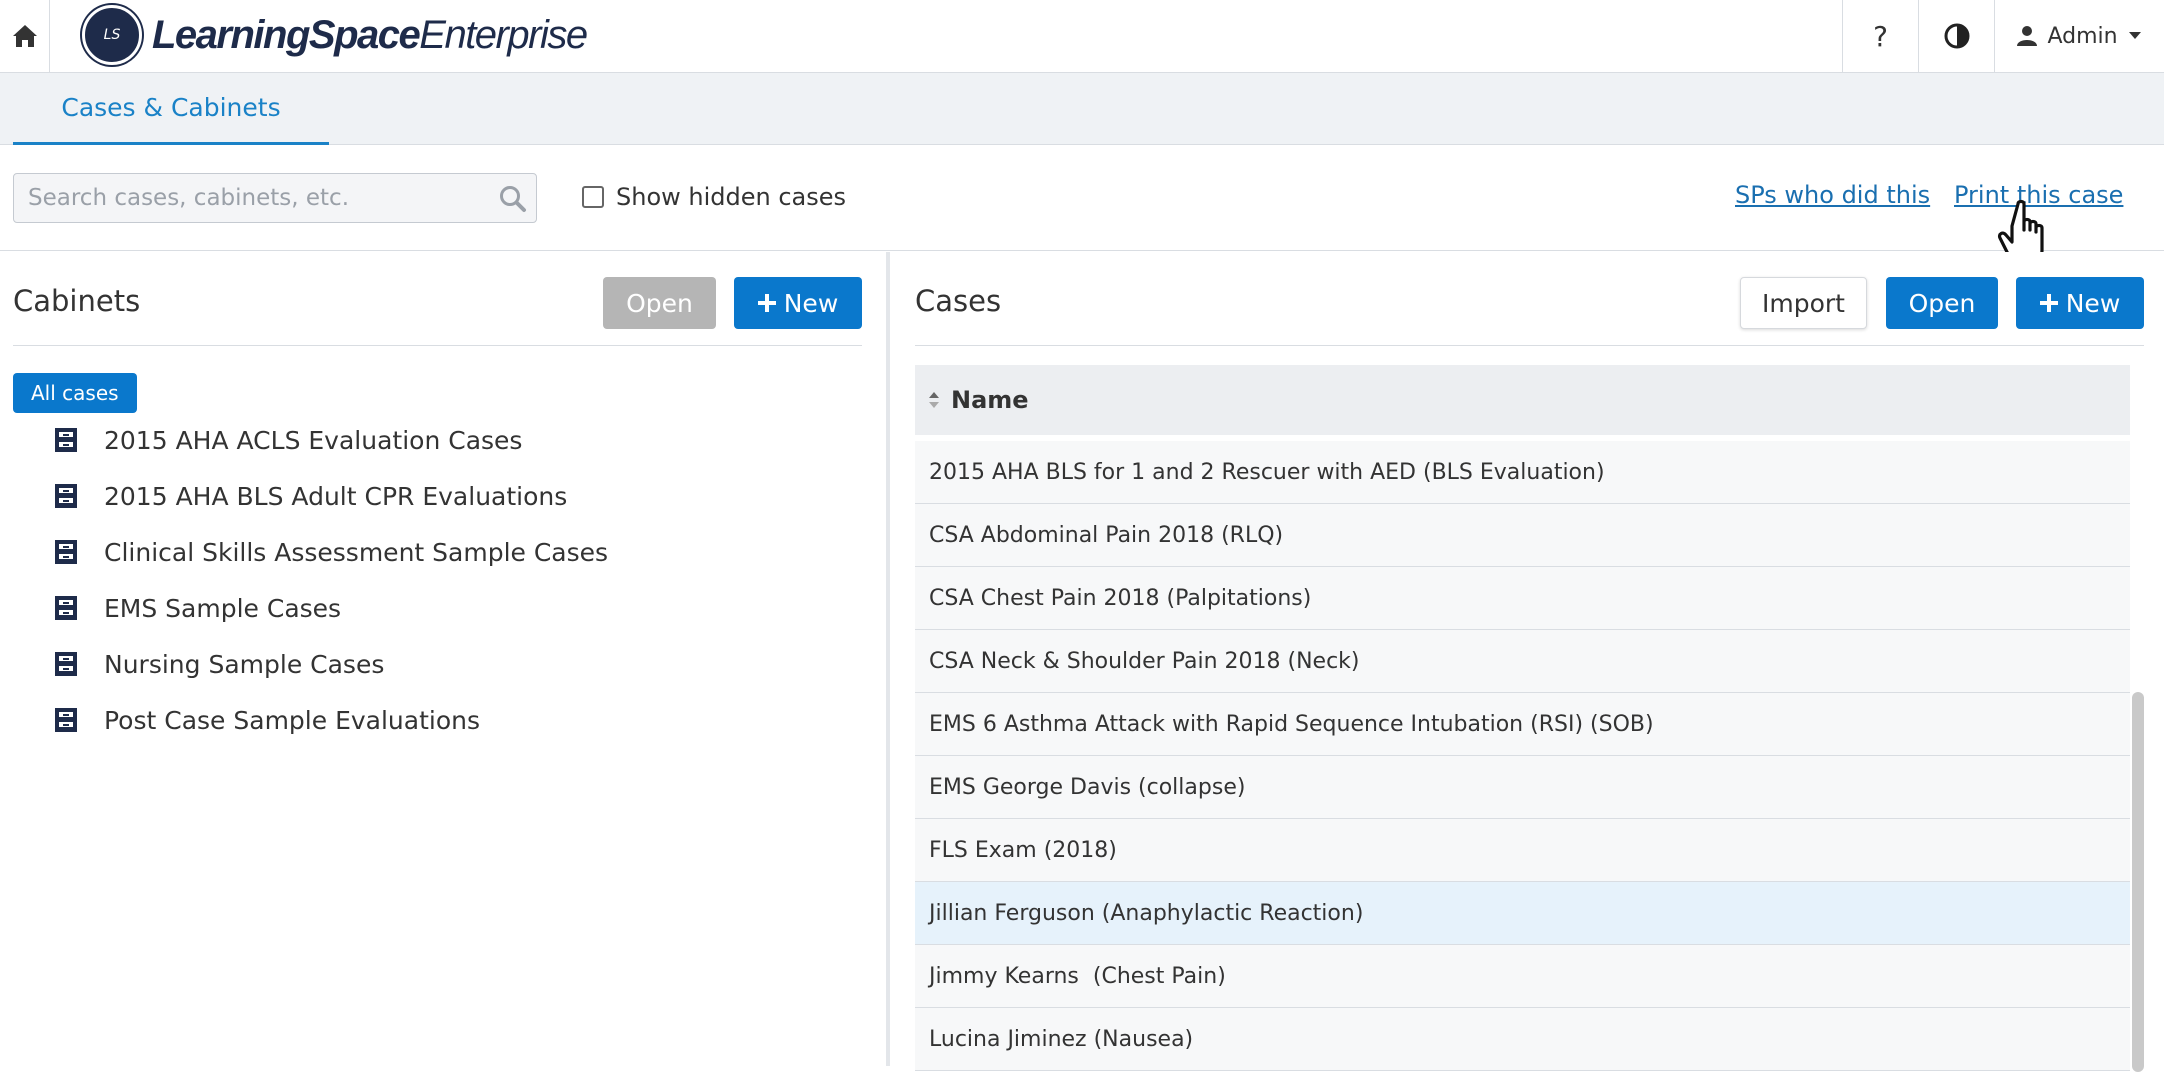  What do you see at coordinates (1522, 400) in the screenshot?
I see `cases-table-header: Name` at bounding box center [1522, 400].